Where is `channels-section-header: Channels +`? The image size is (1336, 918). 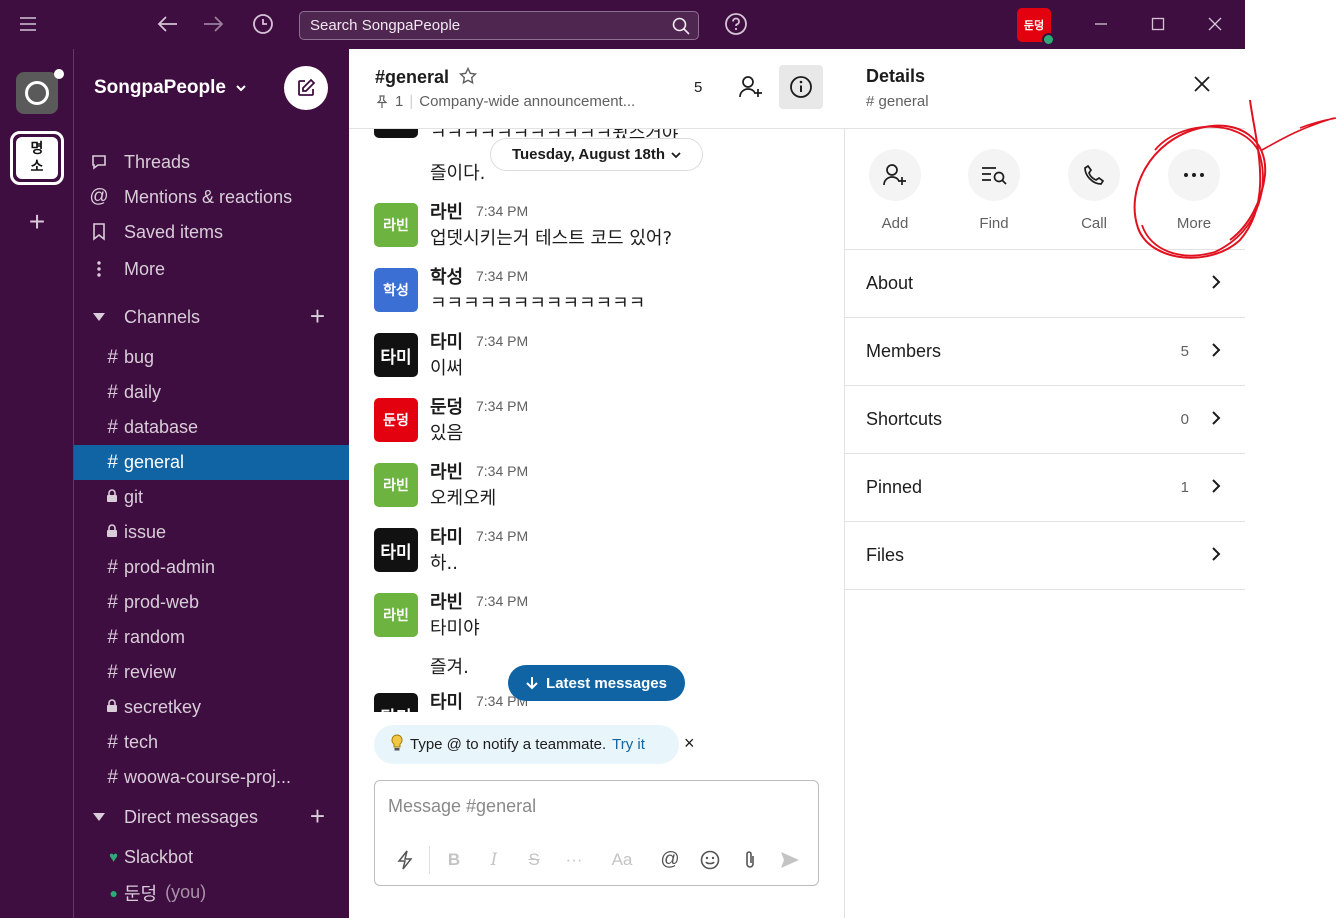 channels-section-header: Channels + is located at coordinates (211, 317).